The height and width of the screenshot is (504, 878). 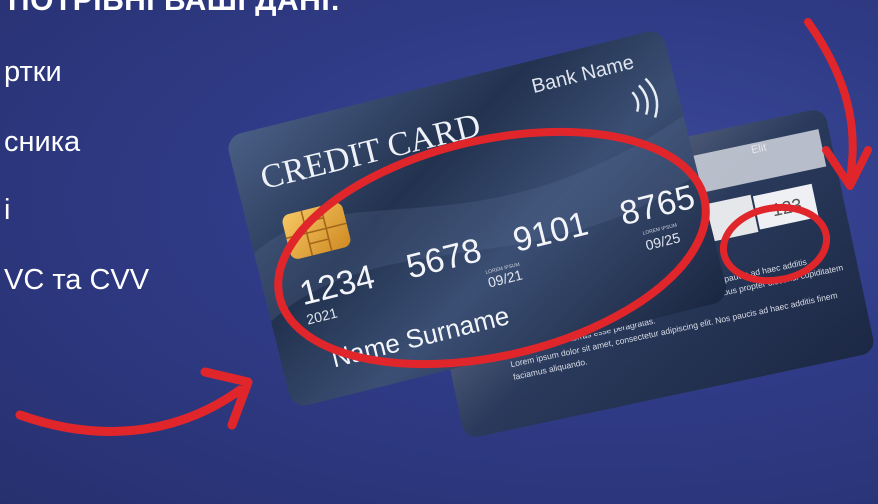 What do you see at coordinates (130, 410) in the screenshot?
I see `arrow-icon` at bounding box center [130, 410].